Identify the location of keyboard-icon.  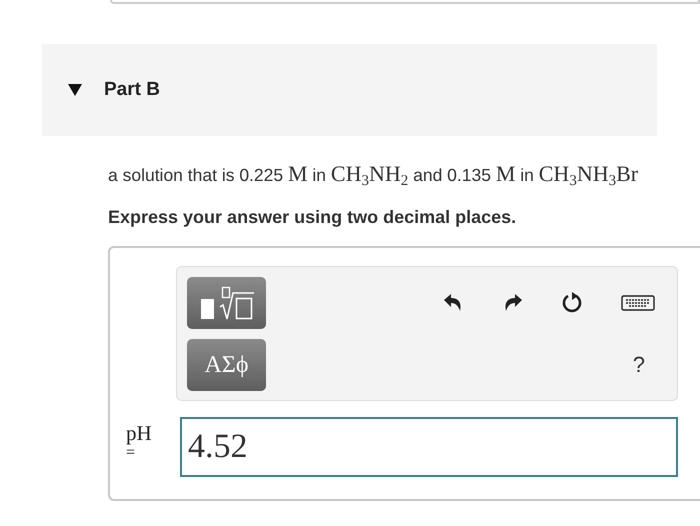
(638, 303).